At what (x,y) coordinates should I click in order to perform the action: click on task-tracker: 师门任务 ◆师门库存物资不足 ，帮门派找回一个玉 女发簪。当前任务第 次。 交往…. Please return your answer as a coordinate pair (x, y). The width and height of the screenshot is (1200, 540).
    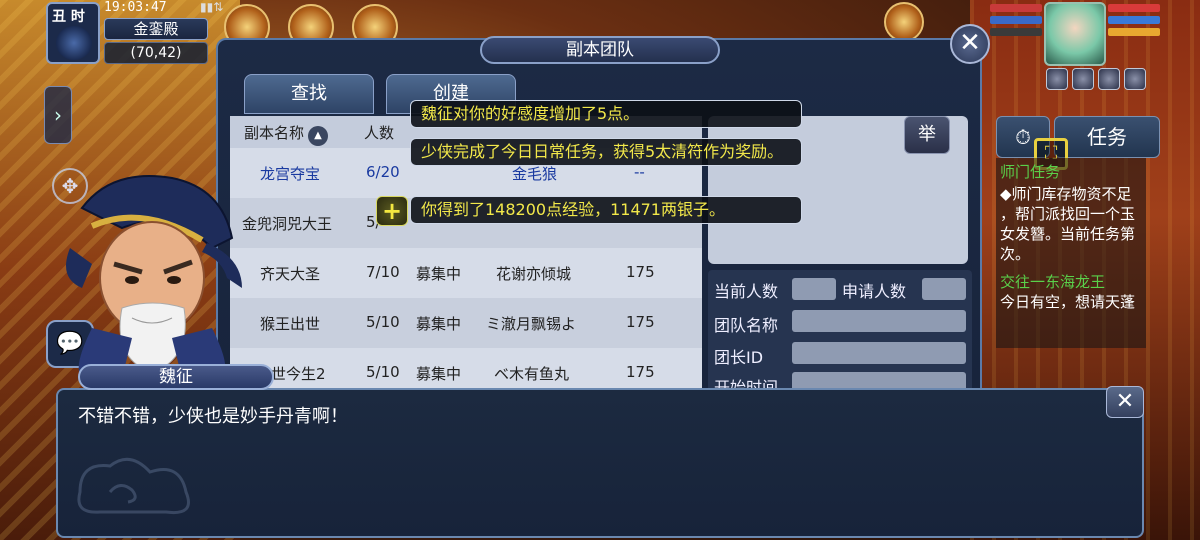
    Looking at the image, I should click on (1071, 253).